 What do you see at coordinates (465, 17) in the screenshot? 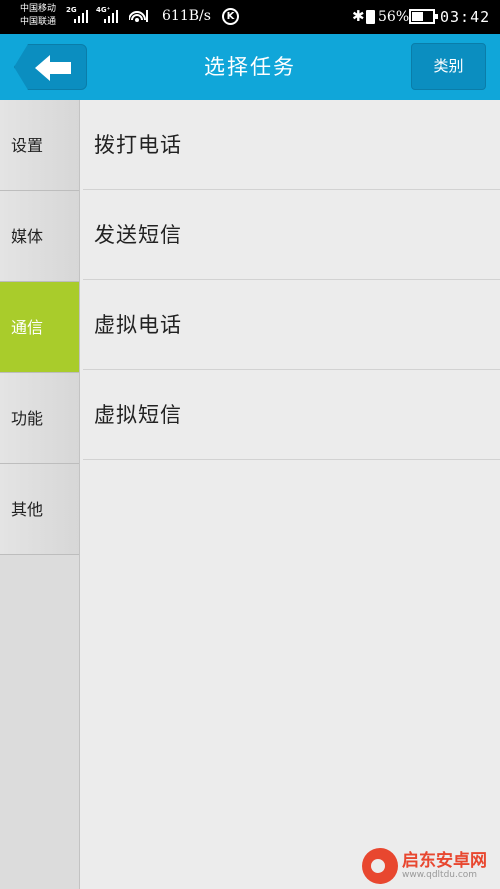
I see `clock: 03:42` at bounding box center [465, 17].